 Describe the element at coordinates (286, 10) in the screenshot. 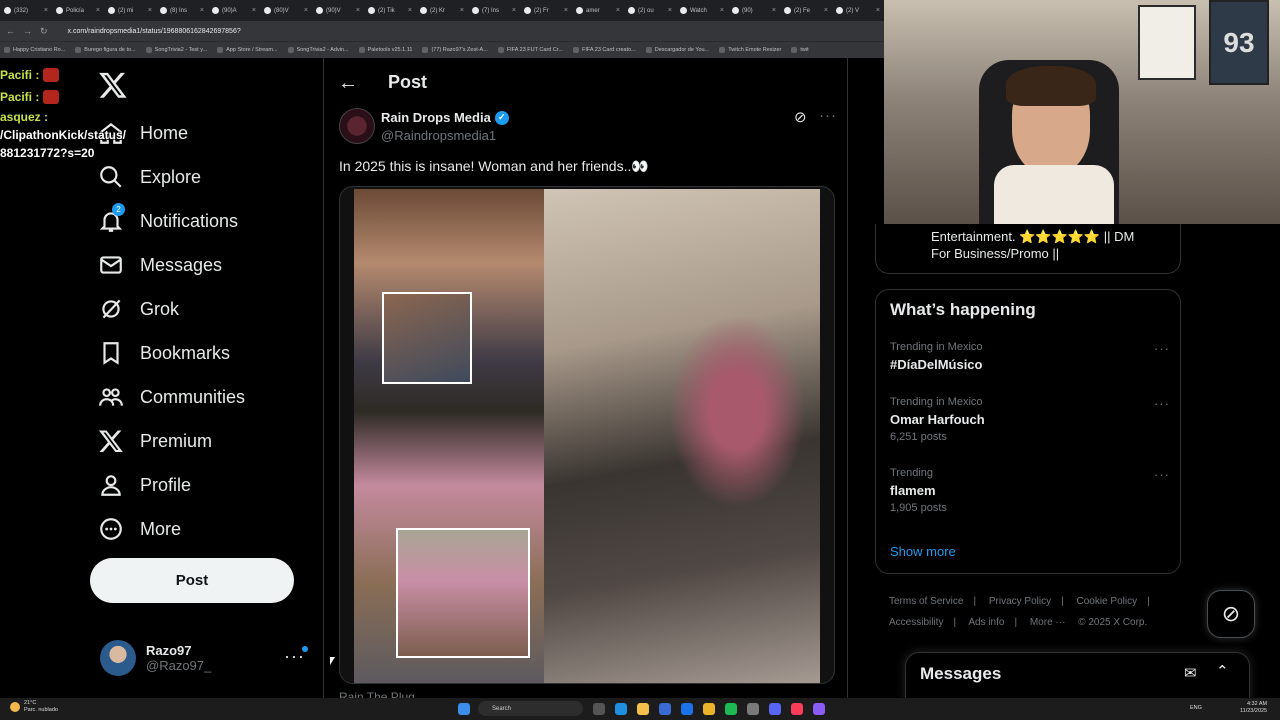

I see `browser-tab: (80)V ×` at that location.